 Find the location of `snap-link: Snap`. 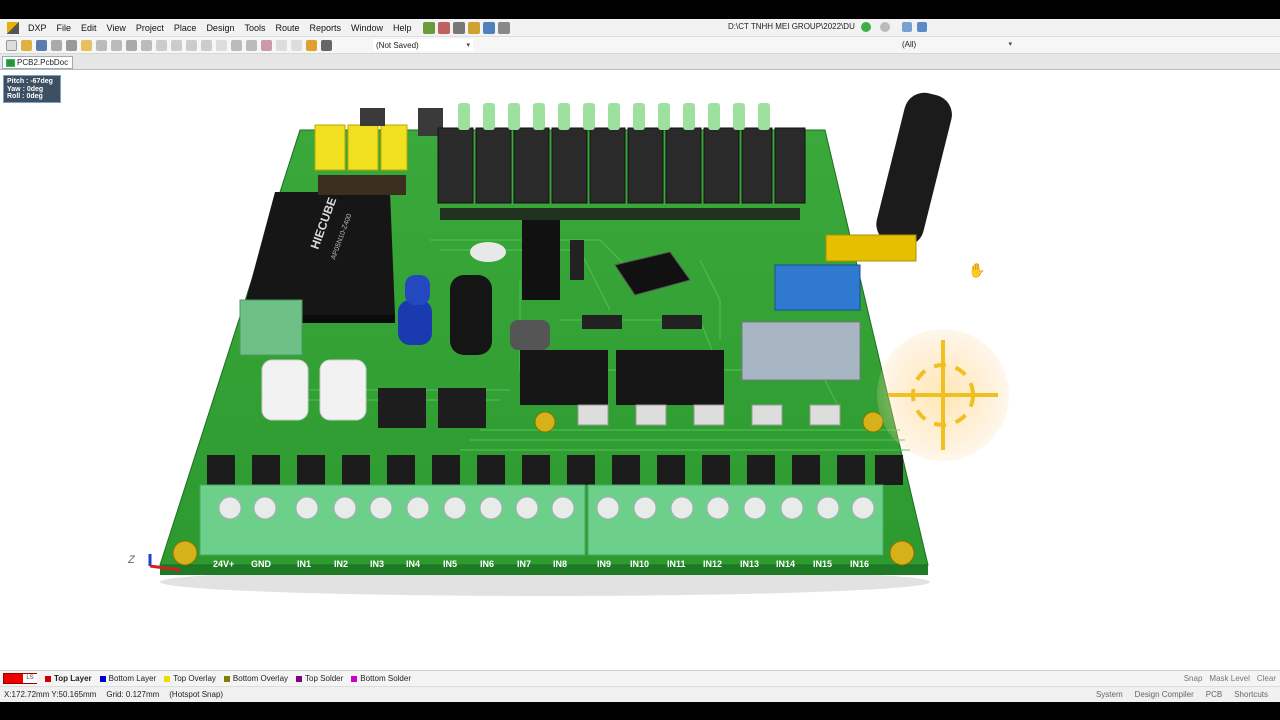

snap-link: Snap is located at coordinates (1193, 678).